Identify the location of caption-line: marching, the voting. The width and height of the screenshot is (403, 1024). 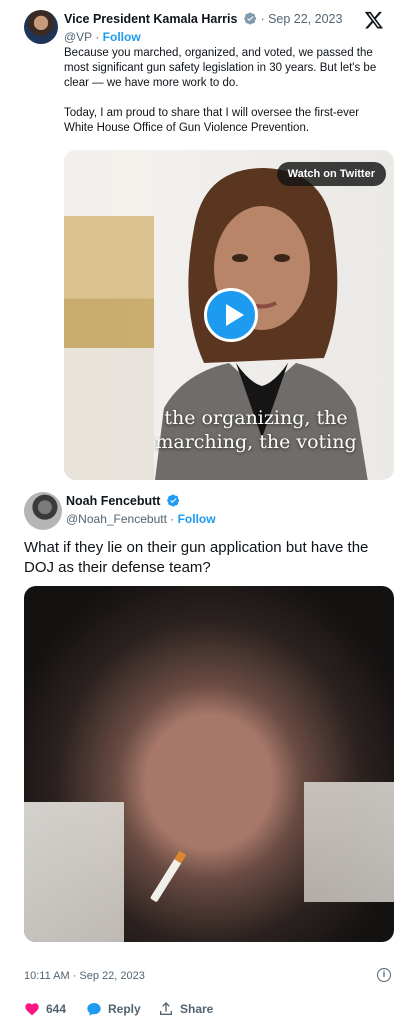
(256, 442).